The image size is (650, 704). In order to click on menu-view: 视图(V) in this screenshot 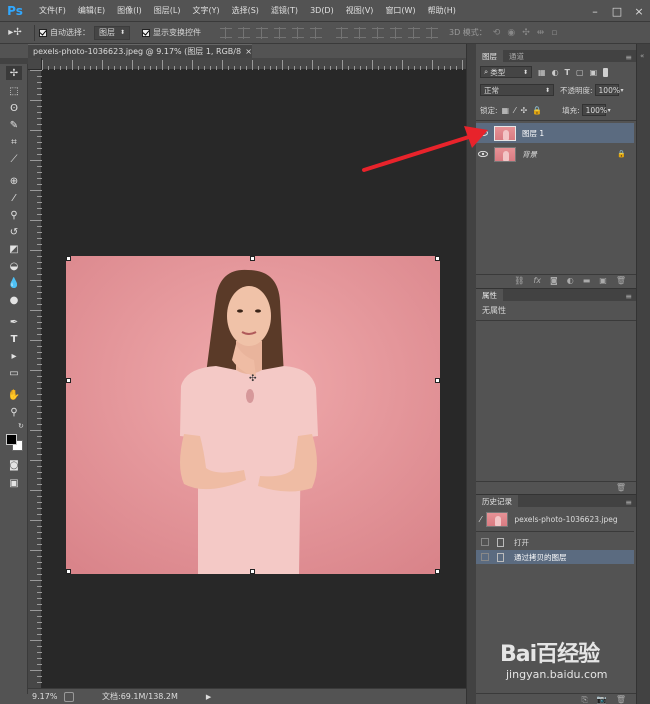, I will do `click(360, 10)`.